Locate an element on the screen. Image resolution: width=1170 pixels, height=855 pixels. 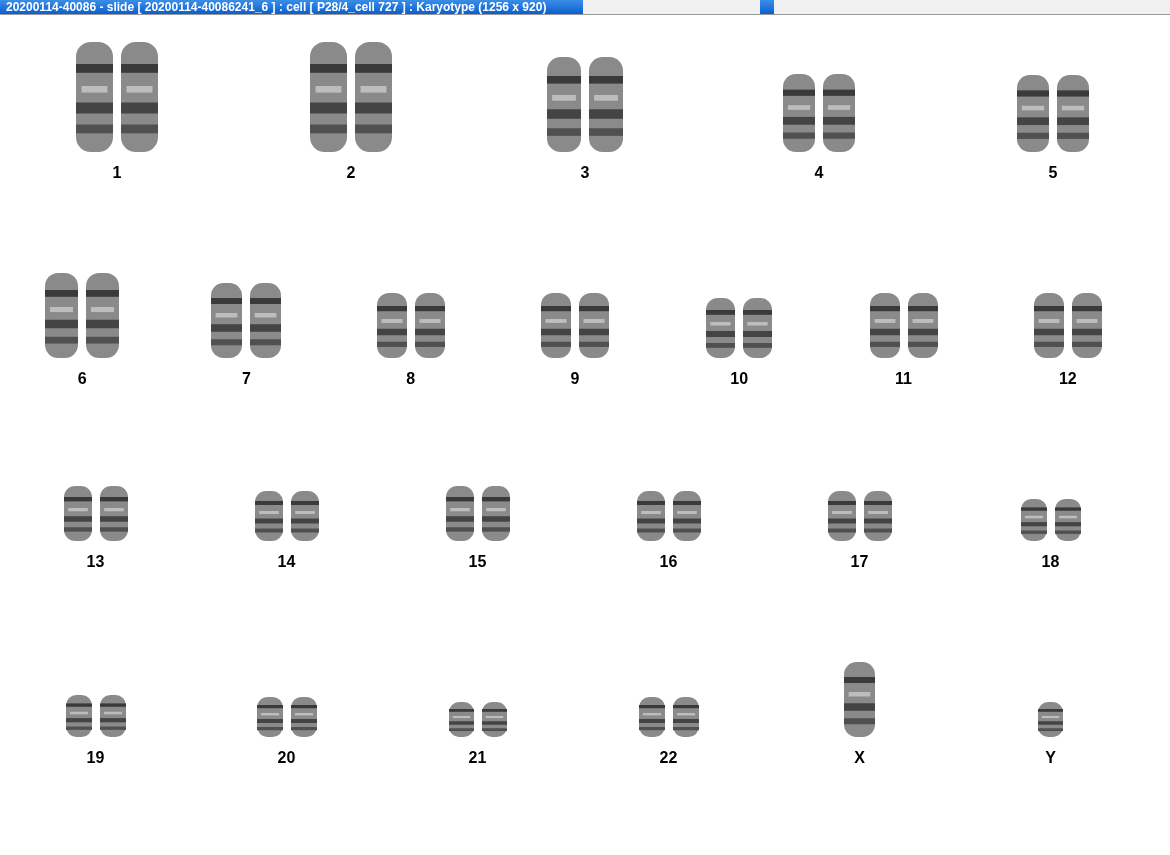
chromosome-label: 21 is located at coordinates (477, 758).